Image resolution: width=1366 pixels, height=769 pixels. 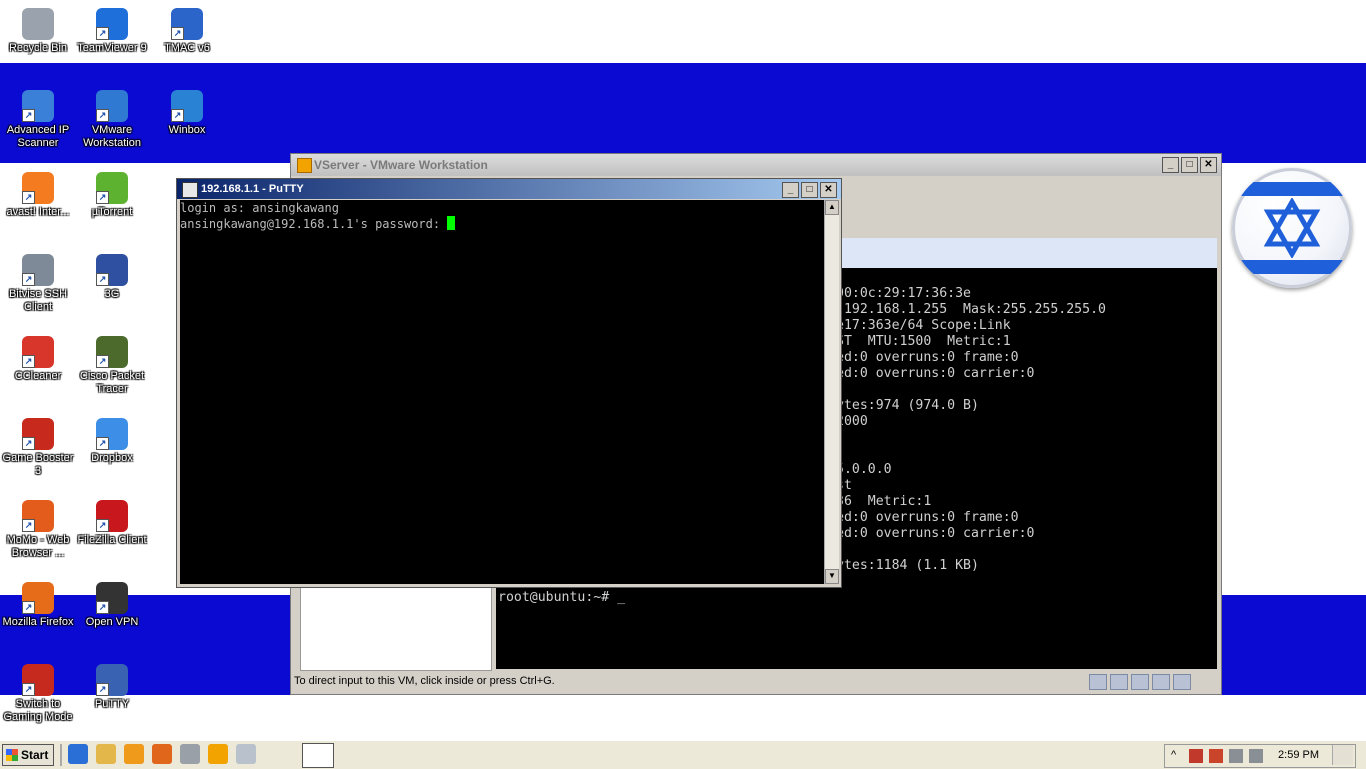 I want to click on vm-console-line: 36 Metric:1, so click(x=884, y=501).